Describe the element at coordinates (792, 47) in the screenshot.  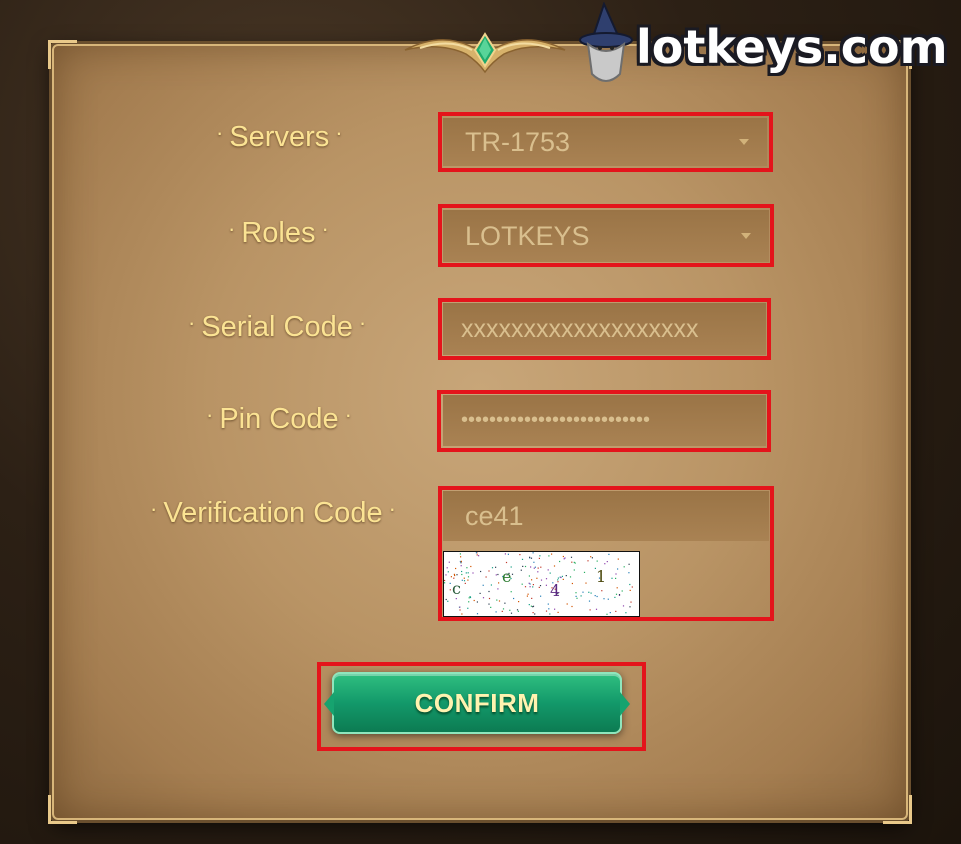
I see `watermark-text: lotkeys.com` at that location.